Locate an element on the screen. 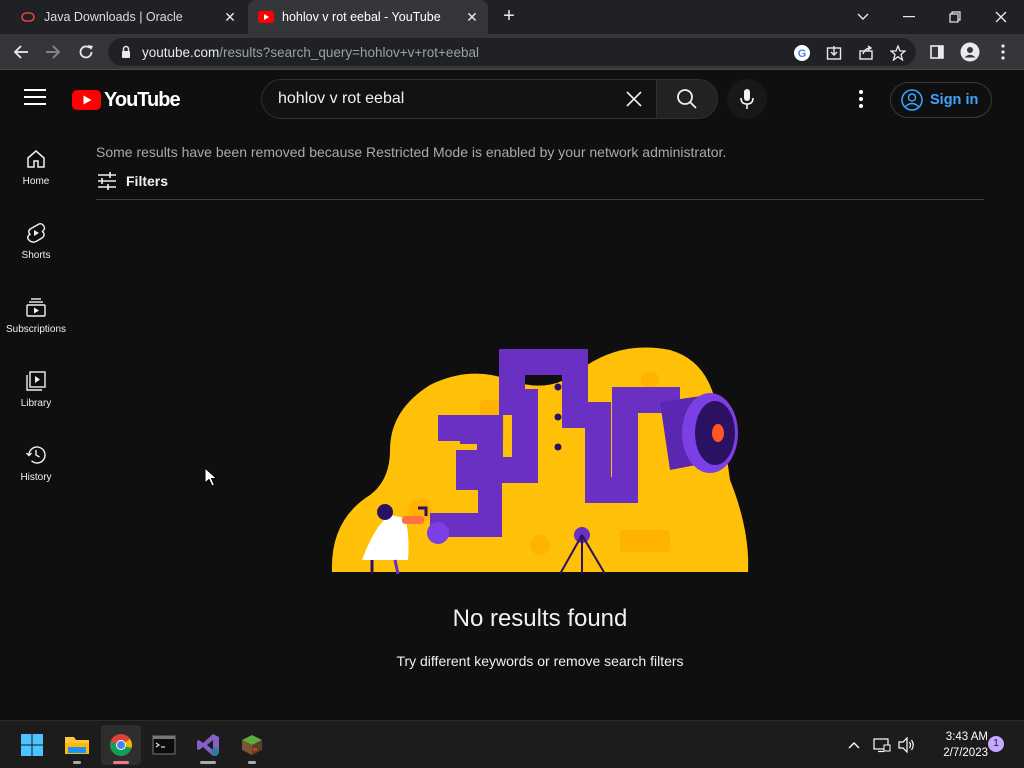 The height and width of the screenshot is (768, 1024). volume-icon is located at coordinates (907, 745).